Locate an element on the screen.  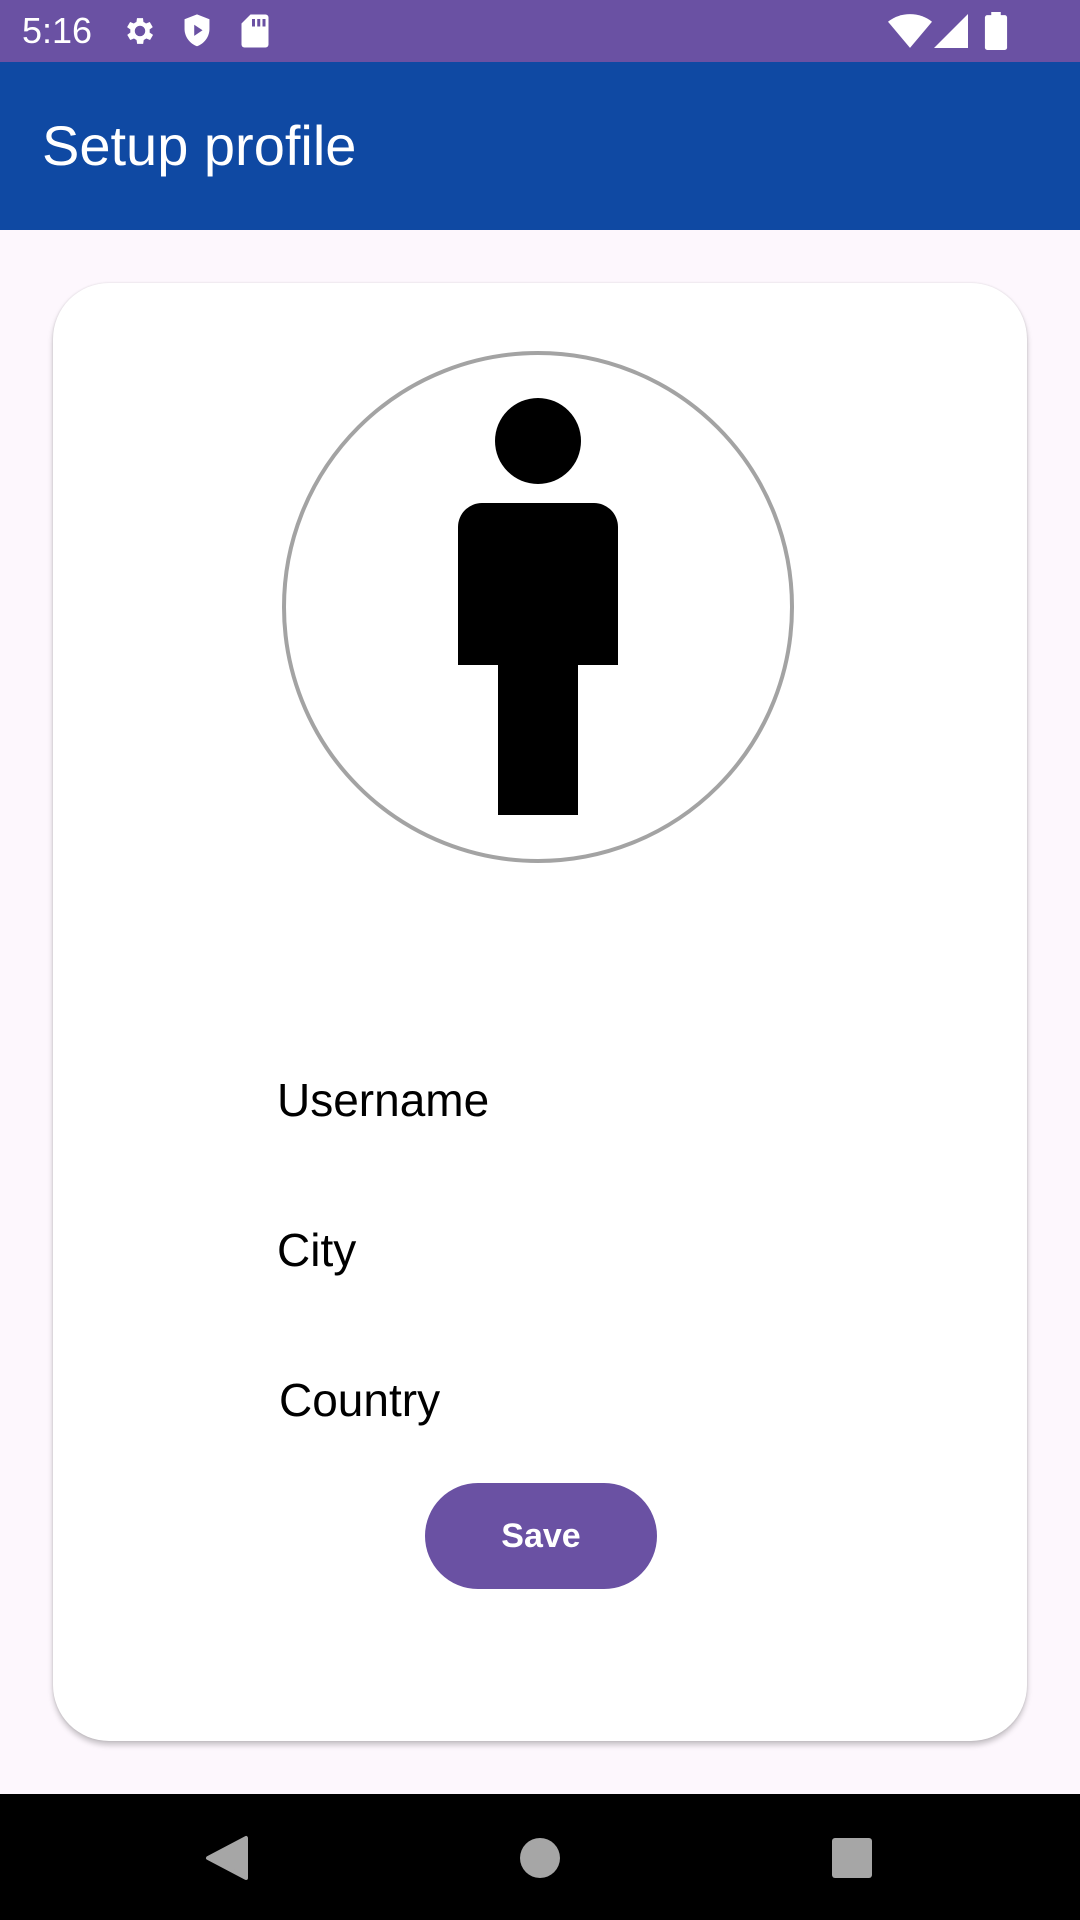
profile-avatar is located at coordinates (538, 607).